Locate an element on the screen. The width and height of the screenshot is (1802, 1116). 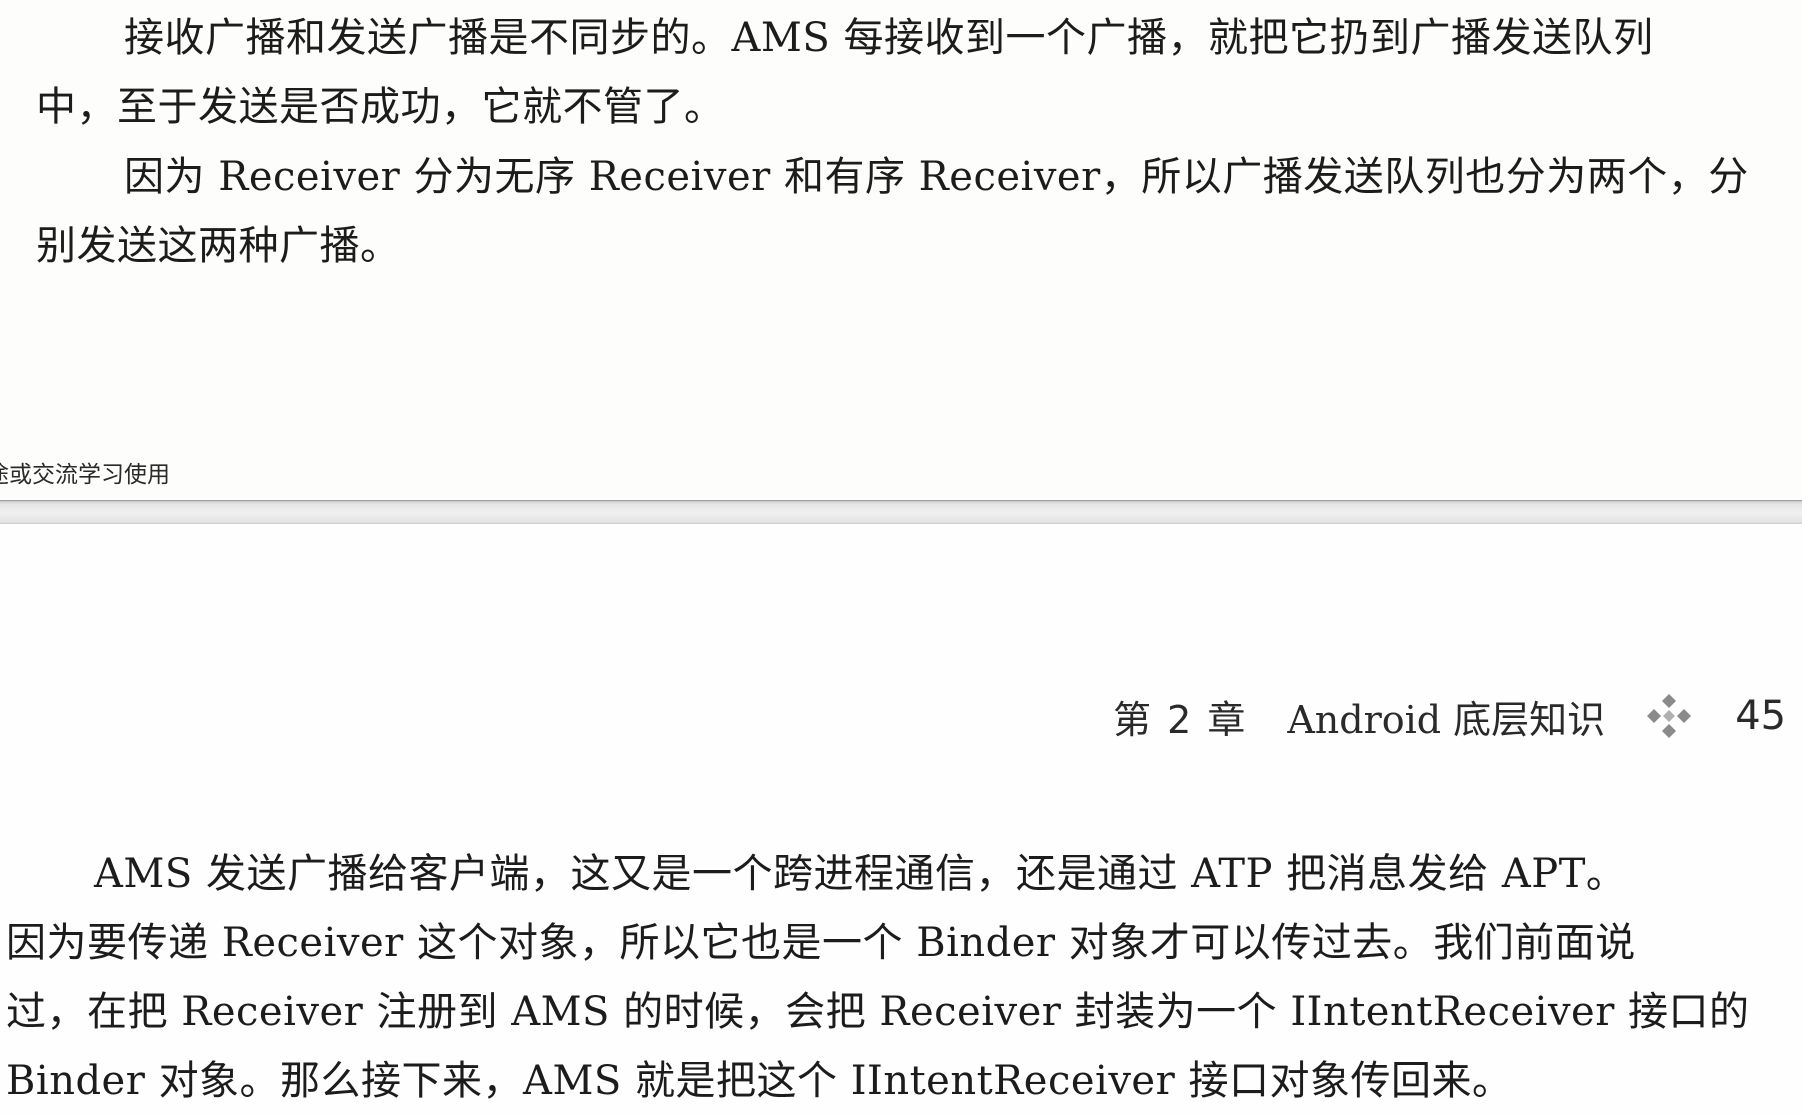
paragraph-line: 中，至于发送是否成功，它就不管了。 is located at coordinates (380, 107).